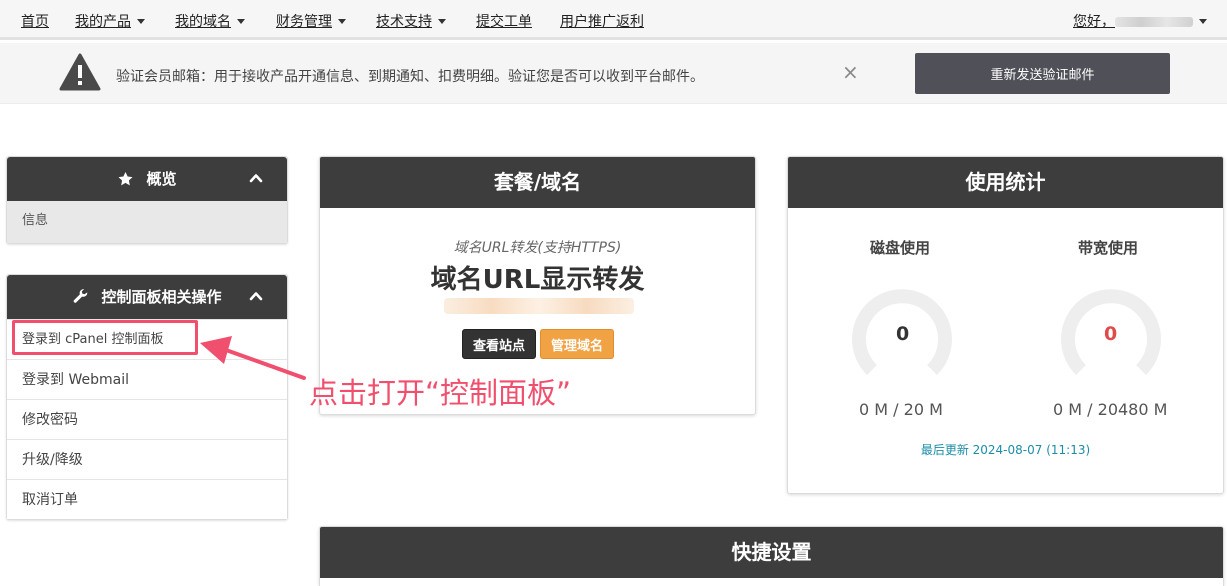 The height and width of the screenshot is (586, 1227). What do you see at coordinates (539, 306) in the screenshot?
I see `domain-redacted` at bounding box center [539, 306].